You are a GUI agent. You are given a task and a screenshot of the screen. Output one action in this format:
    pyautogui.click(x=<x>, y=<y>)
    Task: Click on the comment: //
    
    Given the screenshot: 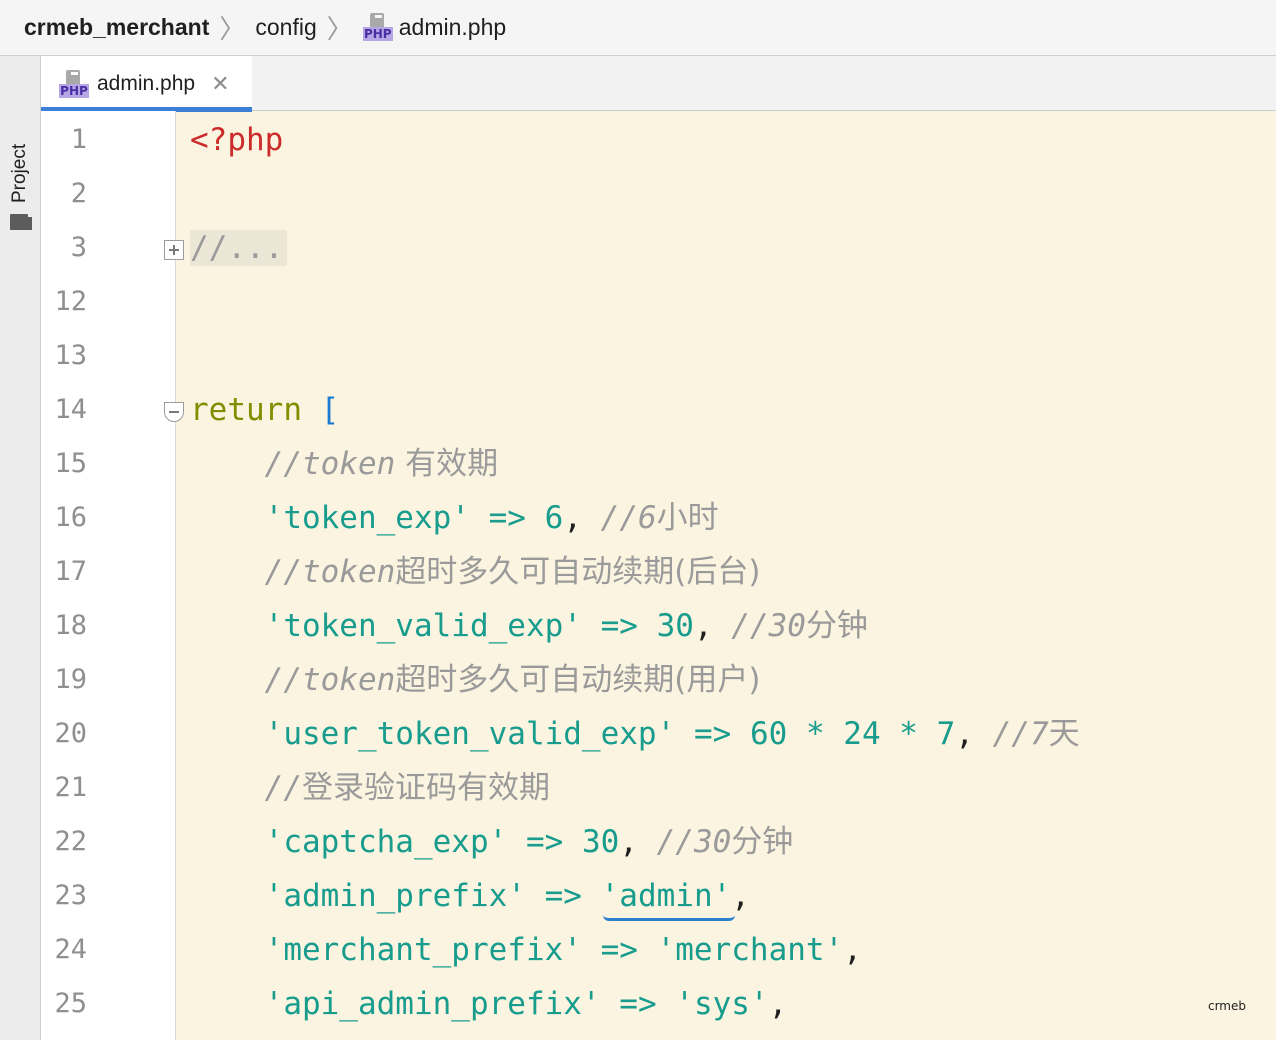 What is the action you would take?
    pyautogui.click(x=283, y=788)
    